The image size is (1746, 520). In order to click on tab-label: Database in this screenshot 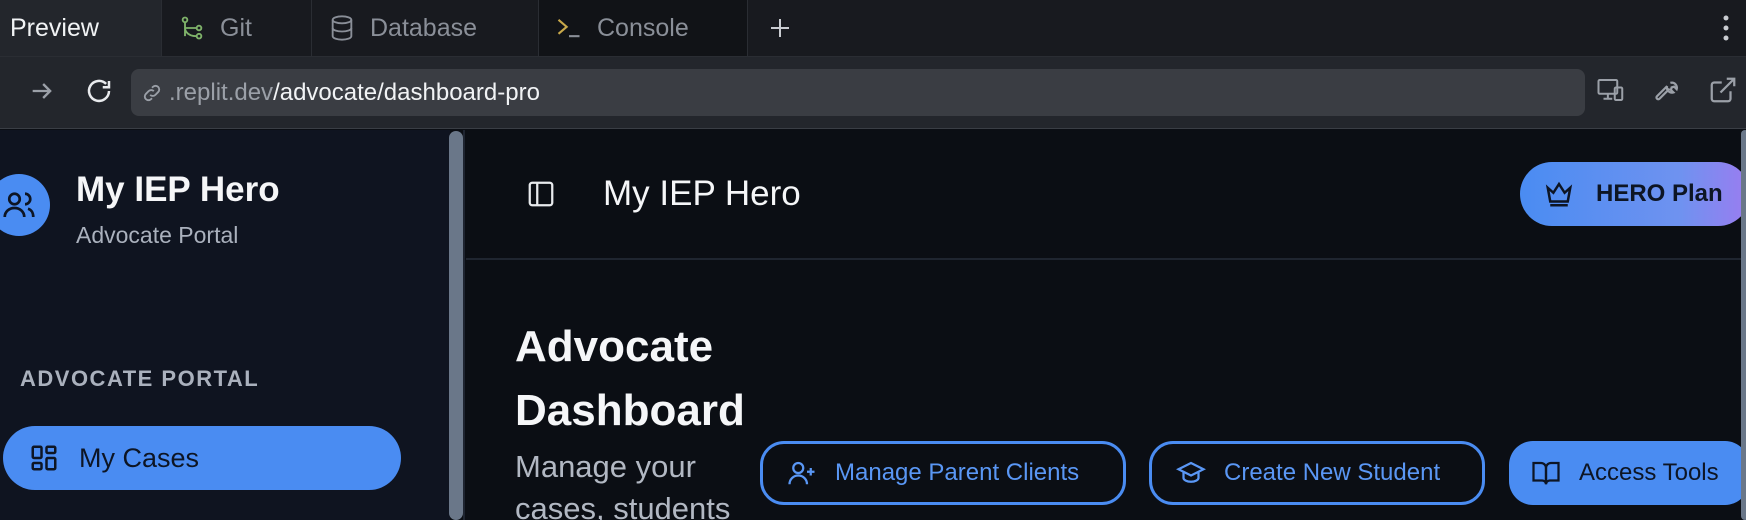, I will do `click(424, 27)`.